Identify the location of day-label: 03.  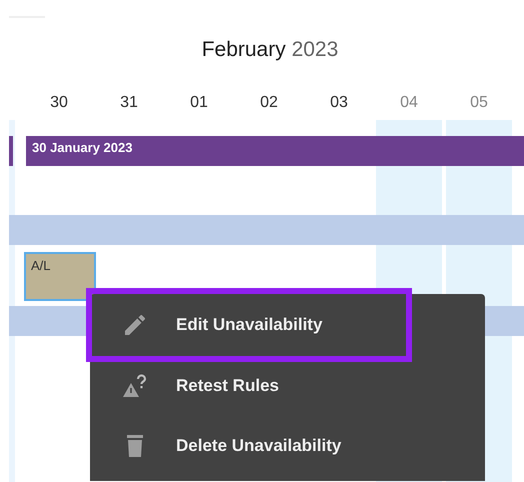
(339, 103).